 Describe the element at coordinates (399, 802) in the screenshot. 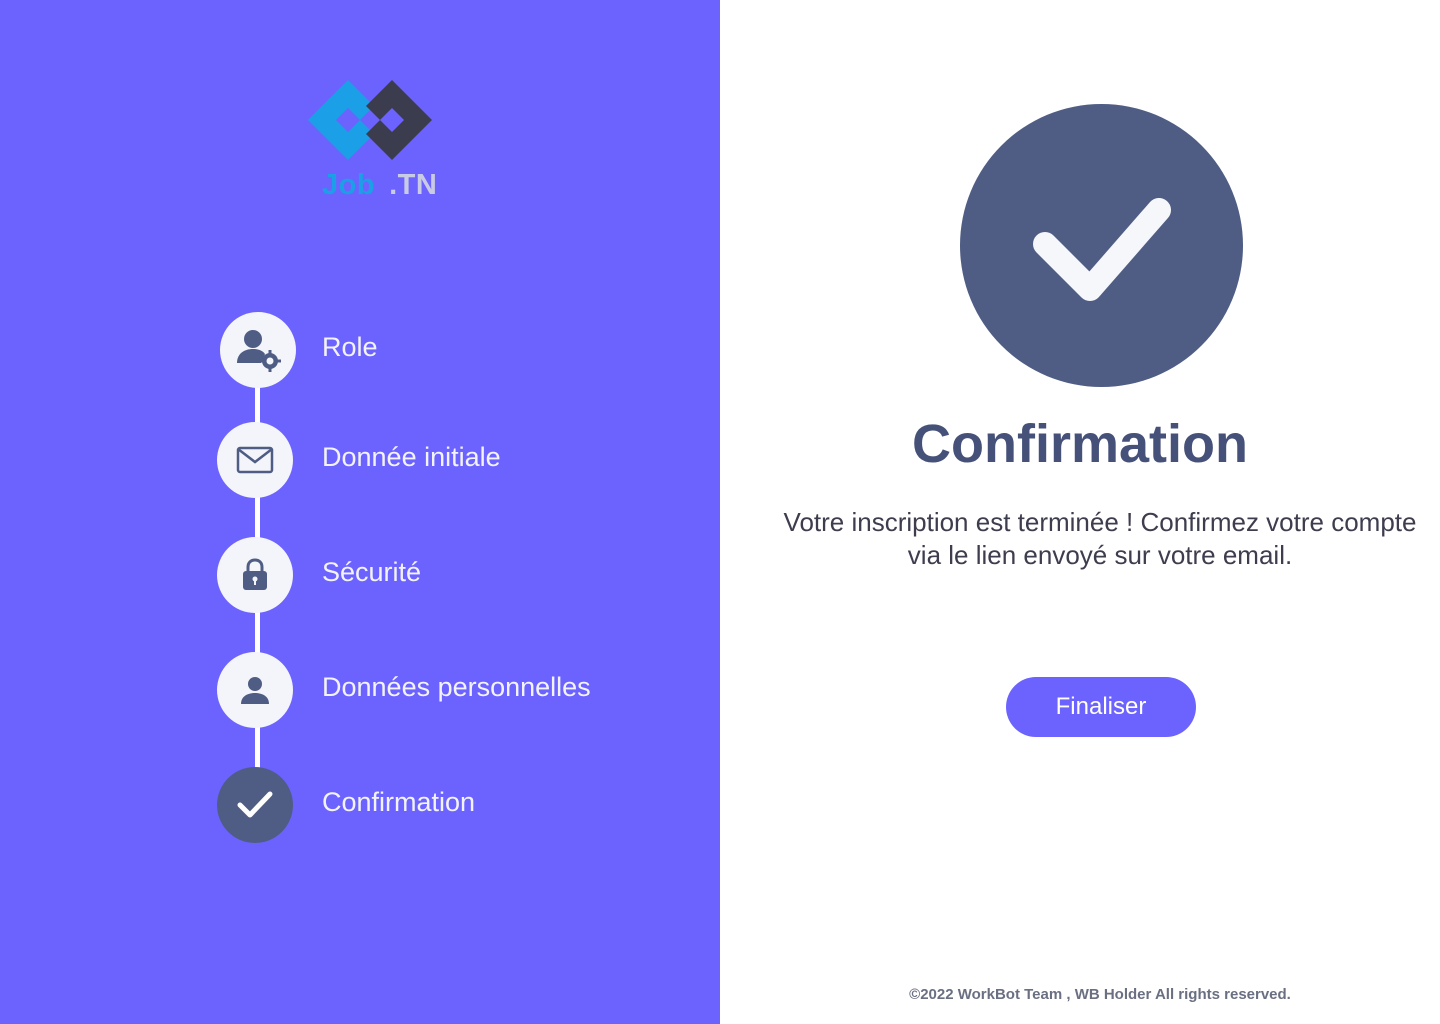

I see `step-label-confirmation: Confirmation` at that location.